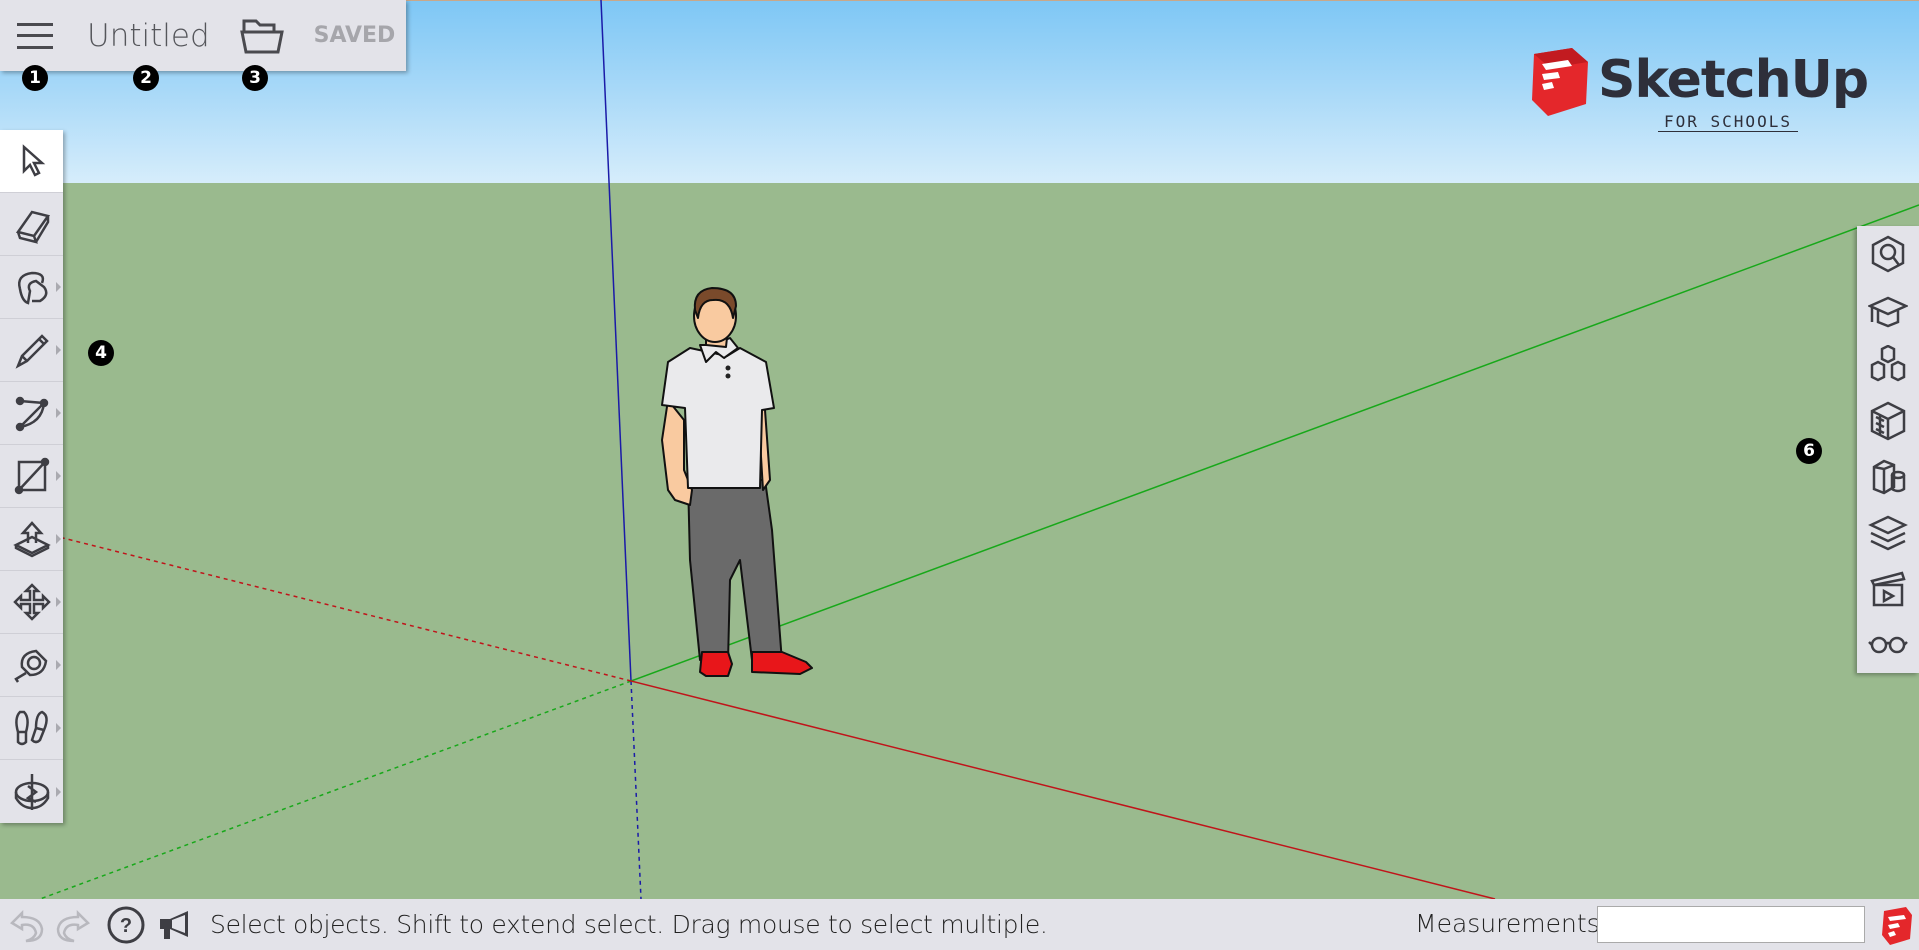  I want to click on glasses-icon, so click(1888, 645).